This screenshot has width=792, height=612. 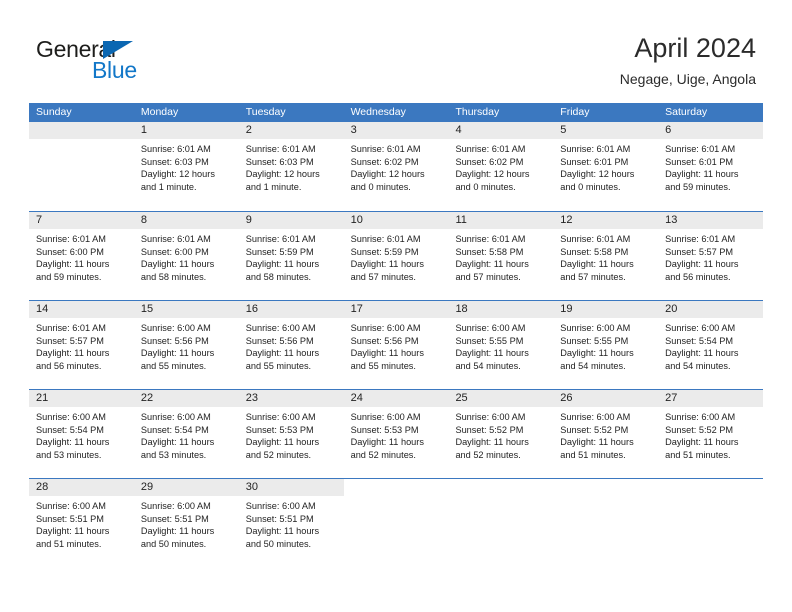 I want to click on day-detail-line: and 56 minutes., so click(x=69, y=365).